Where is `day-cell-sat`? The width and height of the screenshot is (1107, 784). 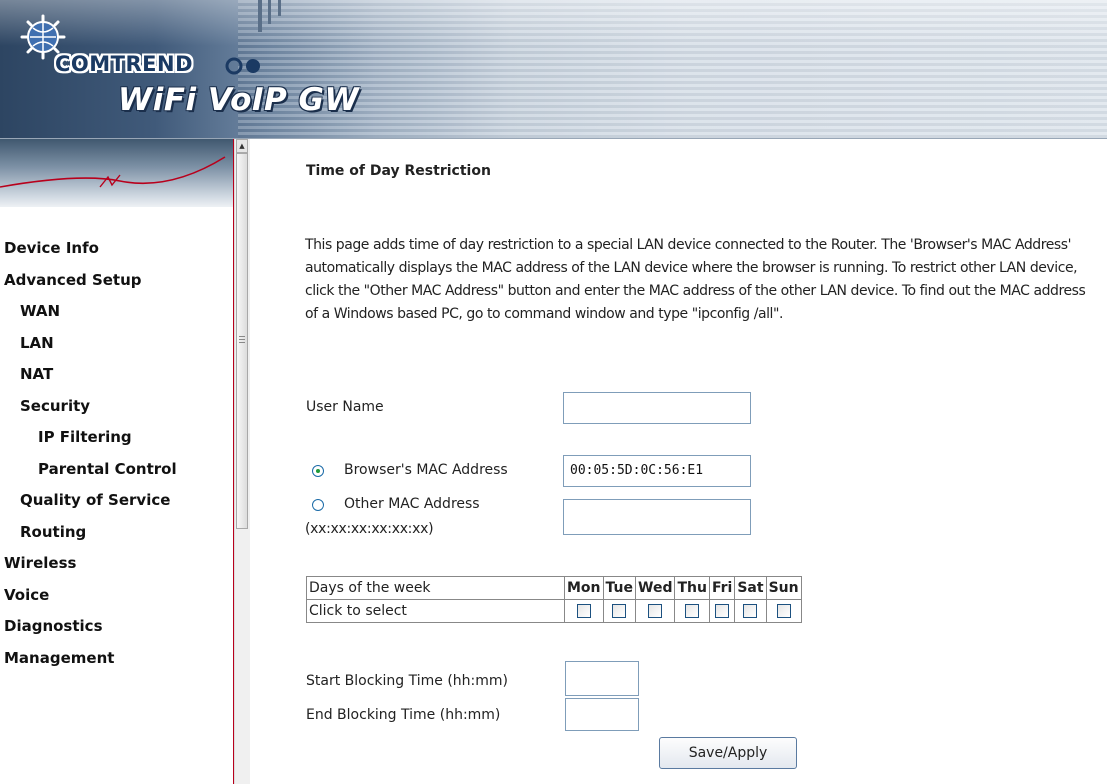
day-cell-sat is located at coordinates (750, 611).